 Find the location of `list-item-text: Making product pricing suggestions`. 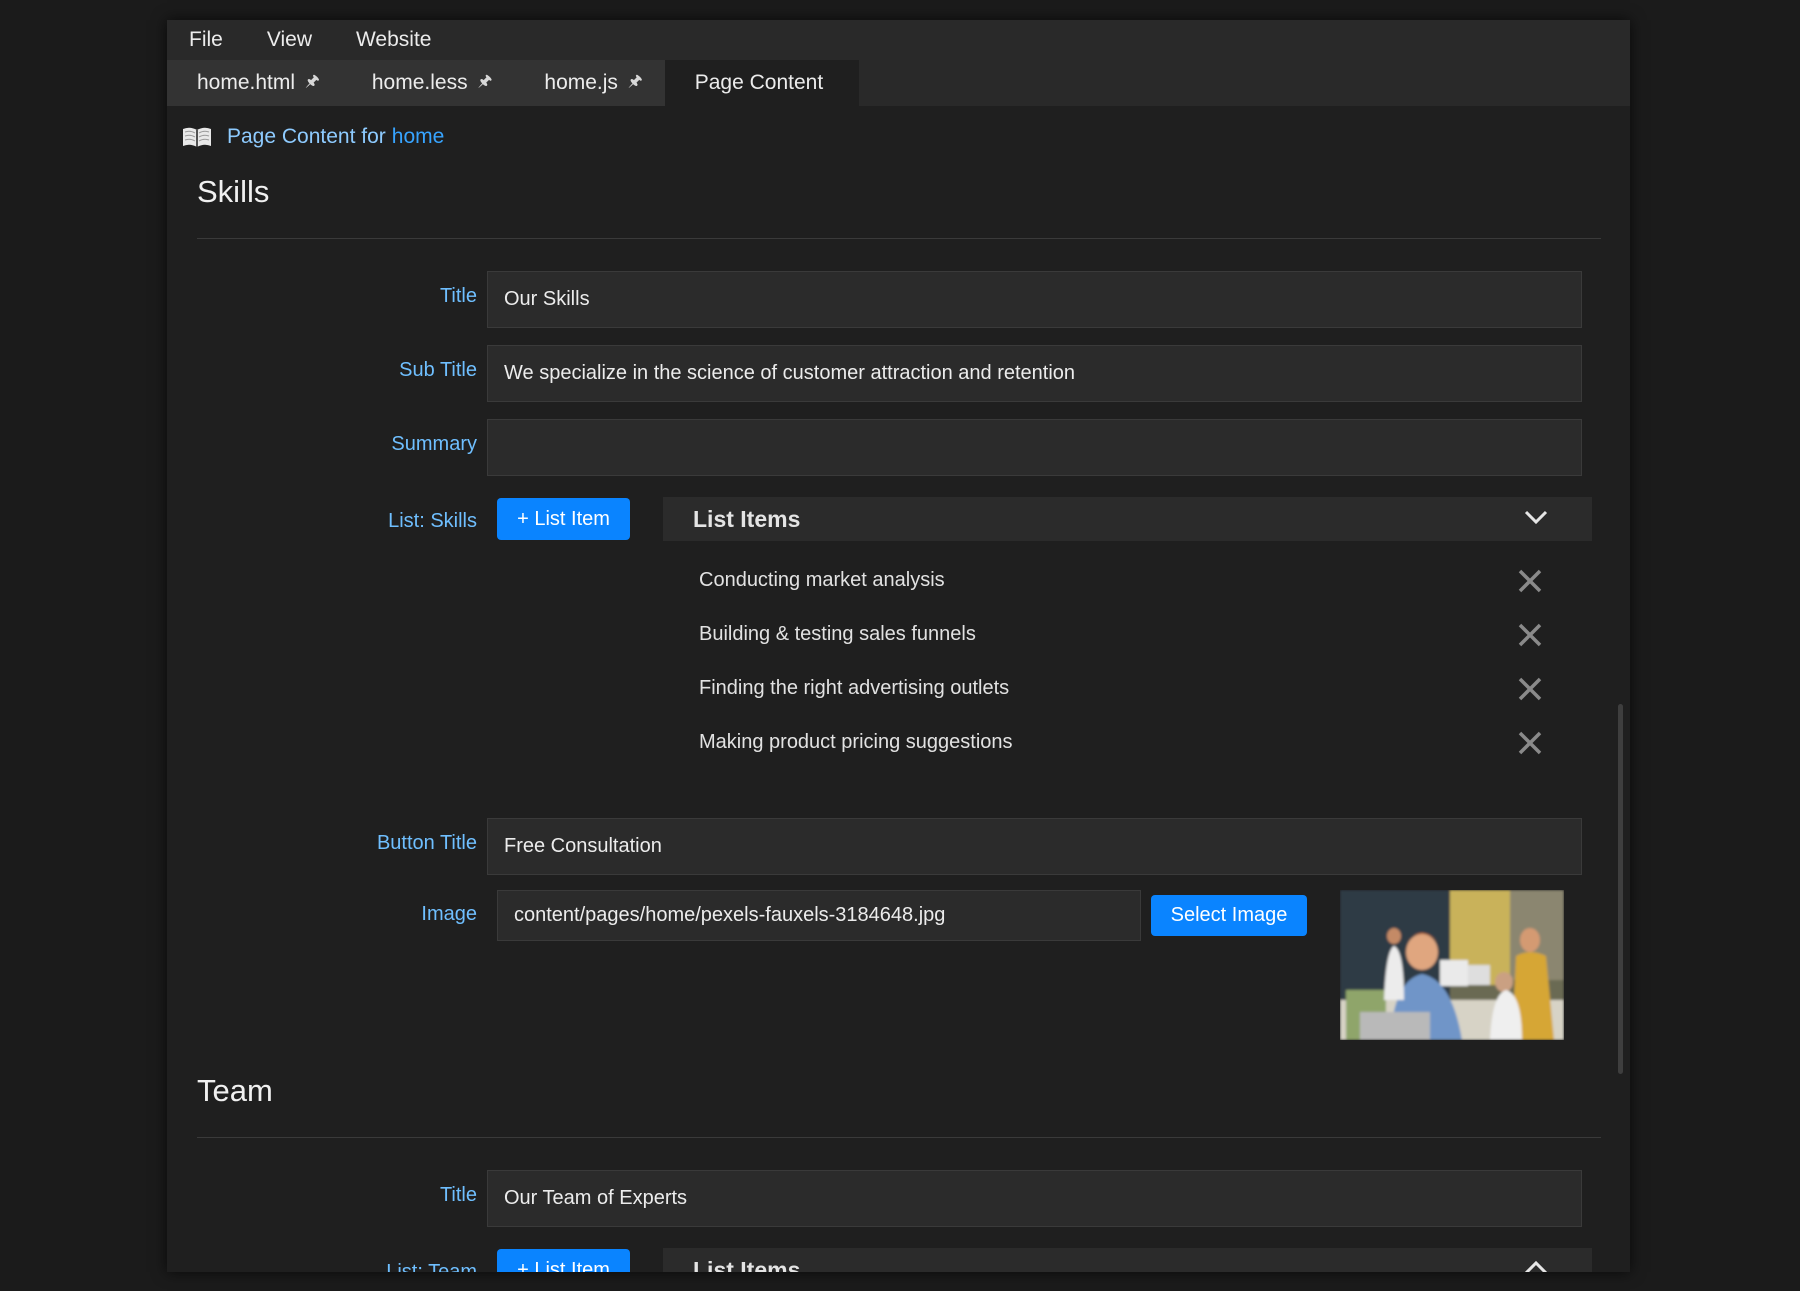

list-item-text: Making product pricing suggestions is located at coordinates (856, 741).